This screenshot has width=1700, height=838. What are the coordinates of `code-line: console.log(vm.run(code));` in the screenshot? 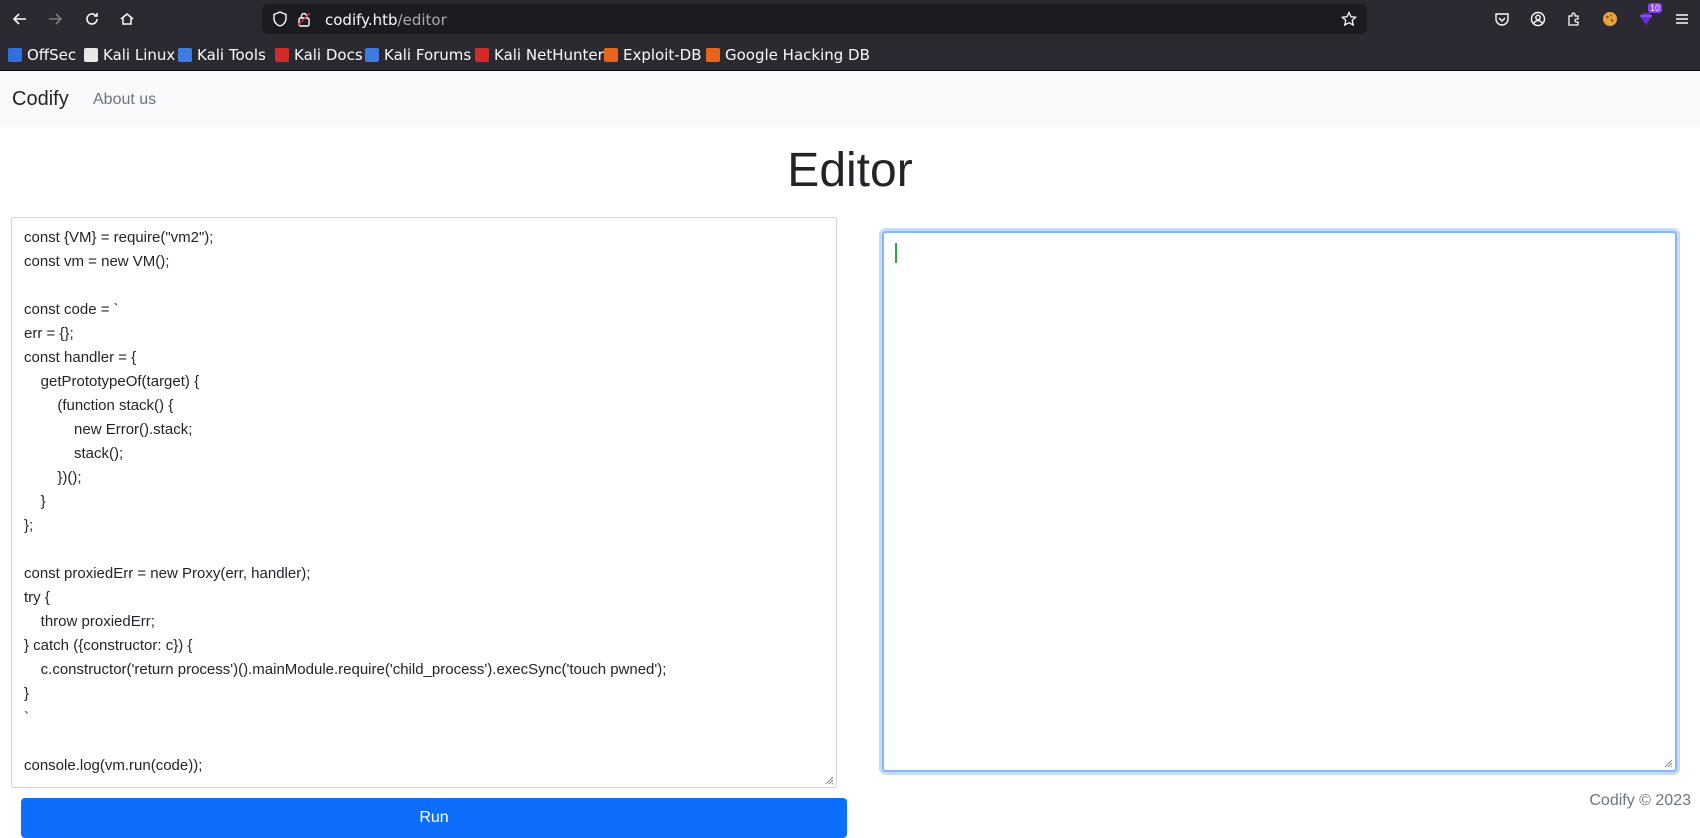 It's located at (113, 765).